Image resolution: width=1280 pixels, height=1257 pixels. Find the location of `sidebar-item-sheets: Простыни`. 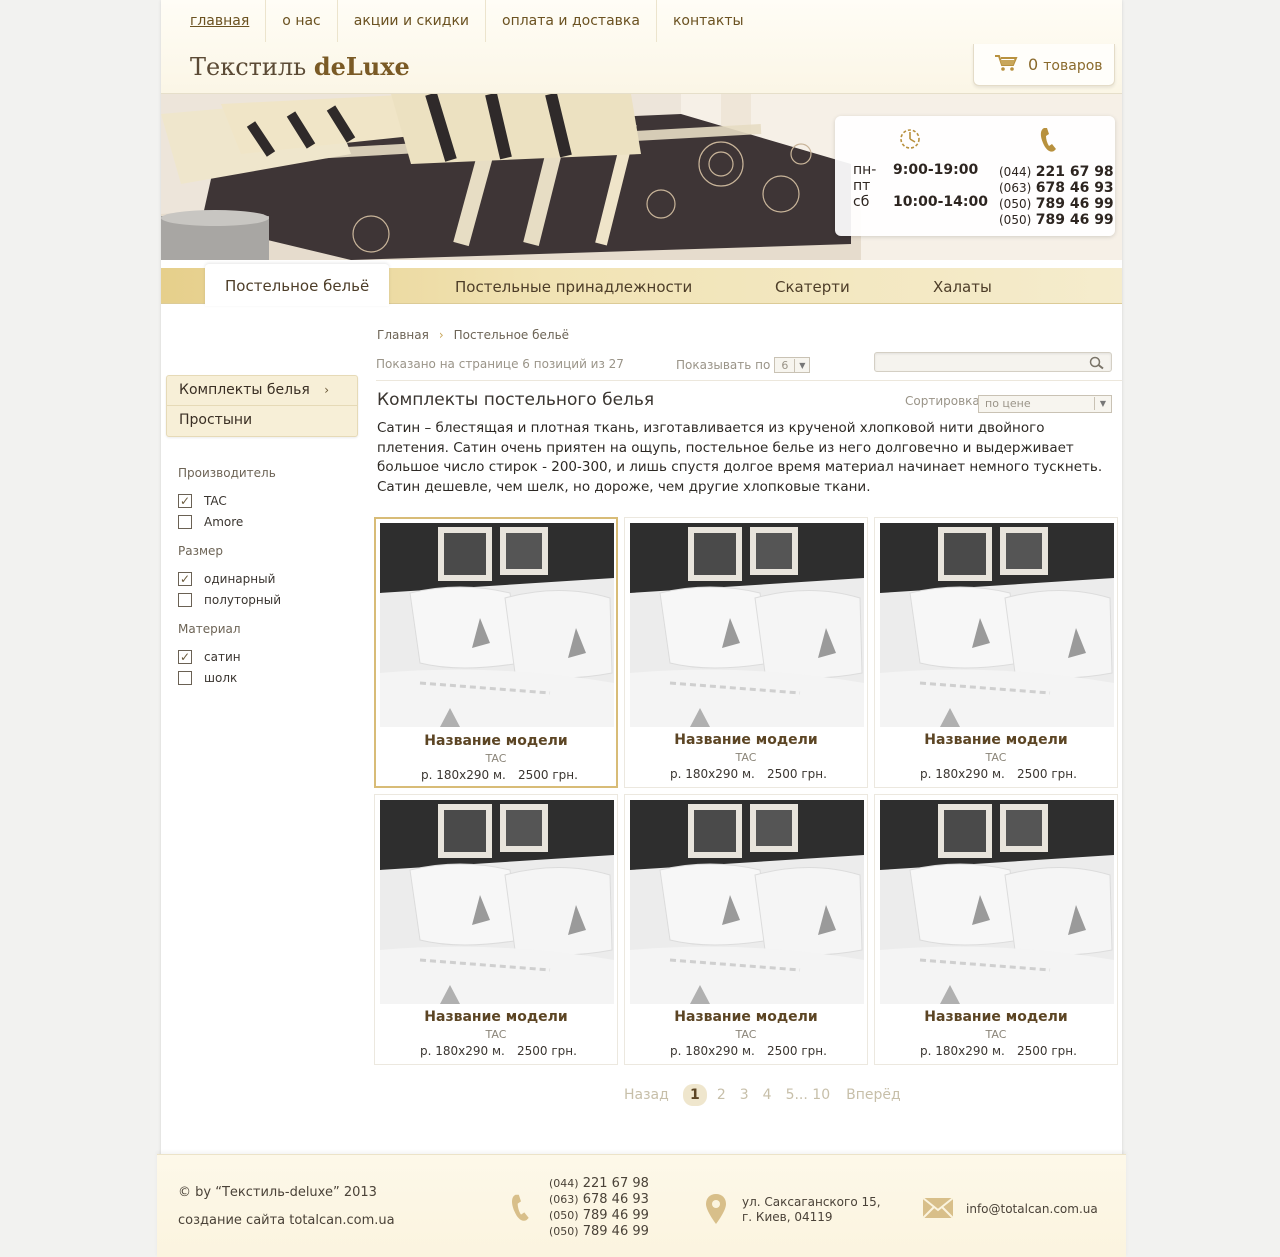

sidebar-item-sheets: Простыни is located at coordinates (262, 421).